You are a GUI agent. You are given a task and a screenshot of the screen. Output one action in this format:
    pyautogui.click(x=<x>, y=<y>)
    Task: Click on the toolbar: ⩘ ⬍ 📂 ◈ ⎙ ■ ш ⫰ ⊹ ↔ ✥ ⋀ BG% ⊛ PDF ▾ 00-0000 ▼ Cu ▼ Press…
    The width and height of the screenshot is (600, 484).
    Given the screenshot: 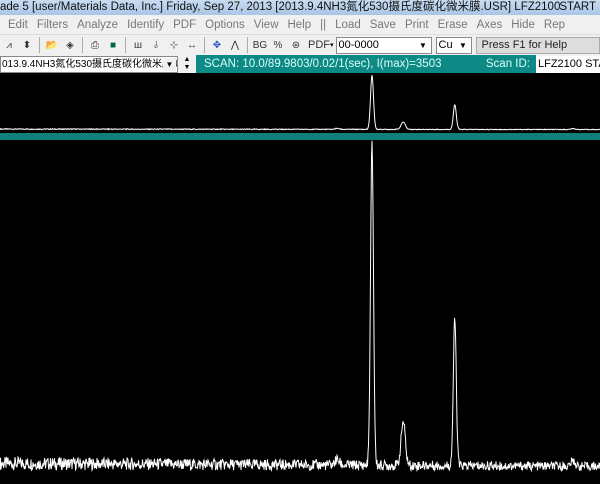 What is the action you would take?
    pyautogui.click(x=300, y=44)
    